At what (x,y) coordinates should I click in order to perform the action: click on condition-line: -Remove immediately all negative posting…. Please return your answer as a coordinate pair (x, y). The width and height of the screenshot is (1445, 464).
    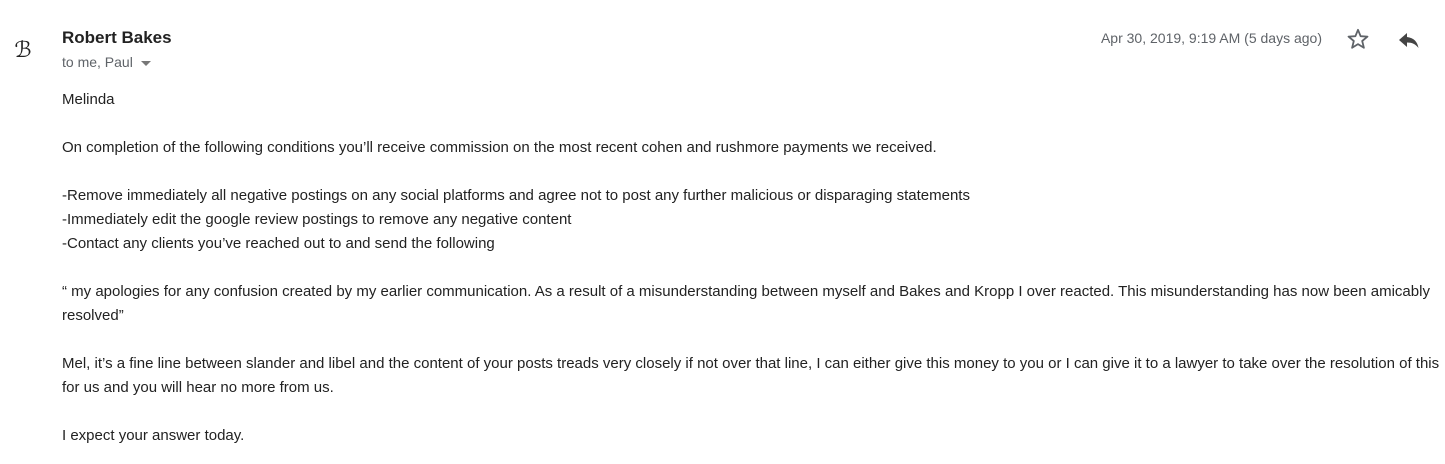
    Looking at the image, I should click on (516, 195).